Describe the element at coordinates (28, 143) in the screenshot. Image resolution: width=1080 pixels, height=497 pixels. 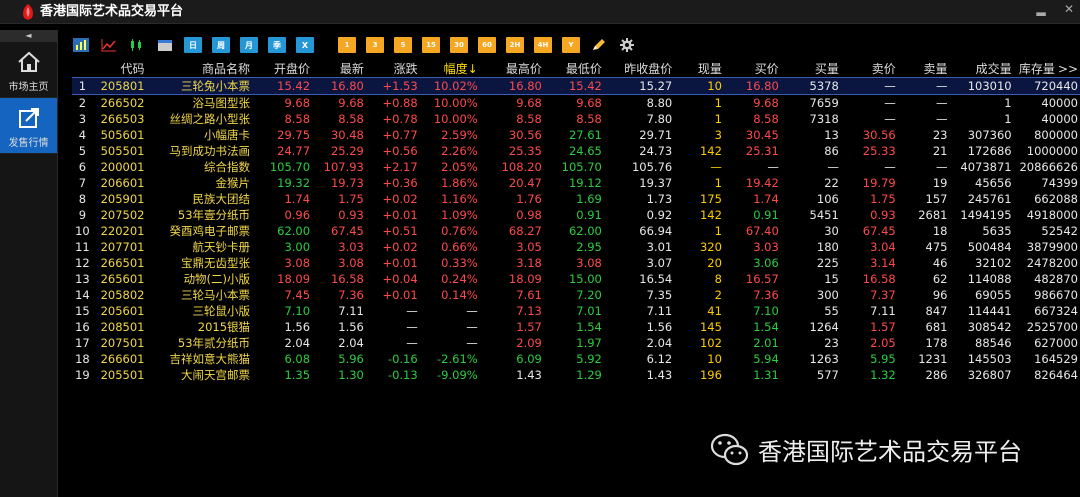
I see `sidebar-item-label: 发售行情` at that location.